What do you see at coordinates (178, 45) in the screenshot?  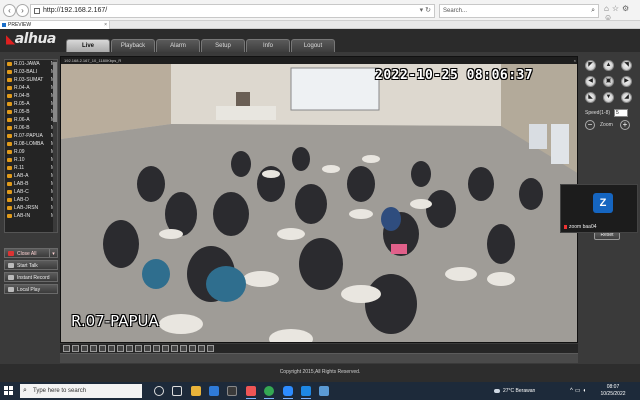 I see `tab-alarm: Alarm` at bounding box center [178, 45].